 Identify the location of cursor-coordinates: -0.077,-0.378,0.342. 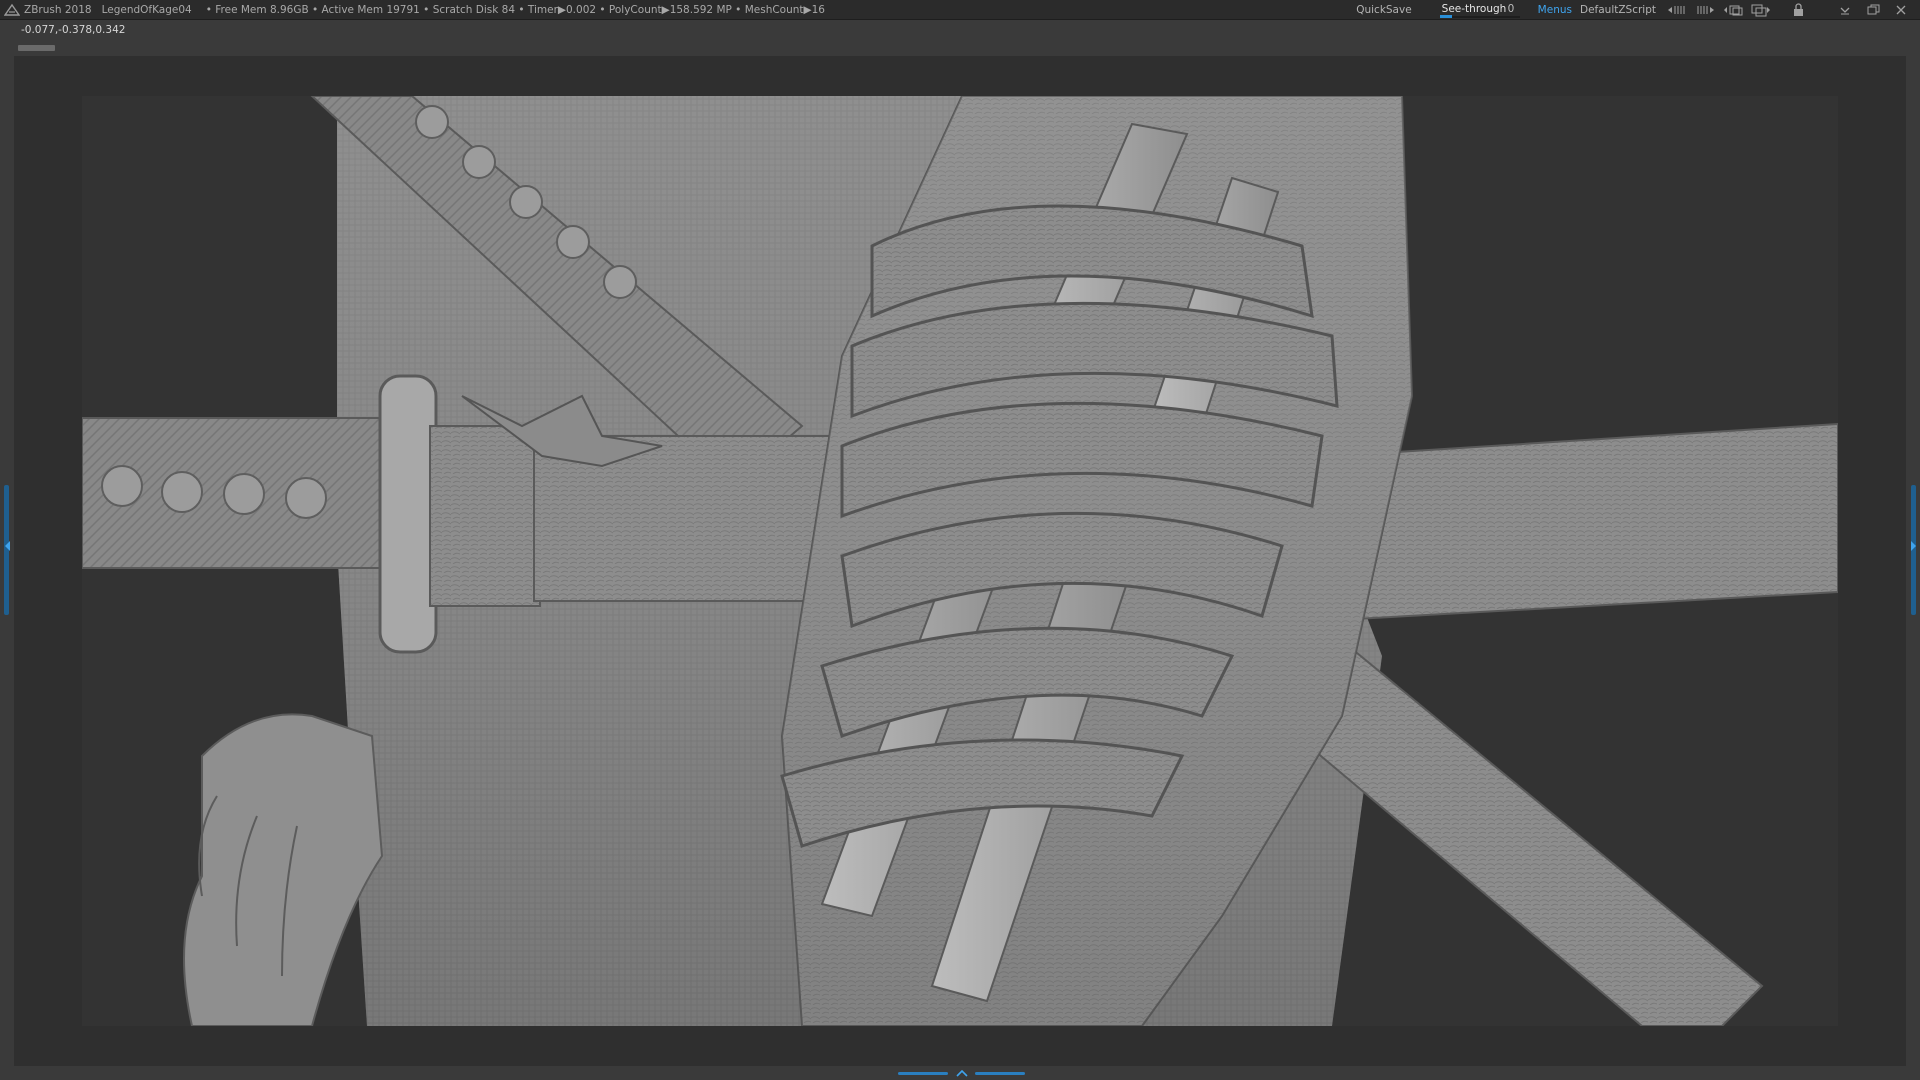
(73, 30).